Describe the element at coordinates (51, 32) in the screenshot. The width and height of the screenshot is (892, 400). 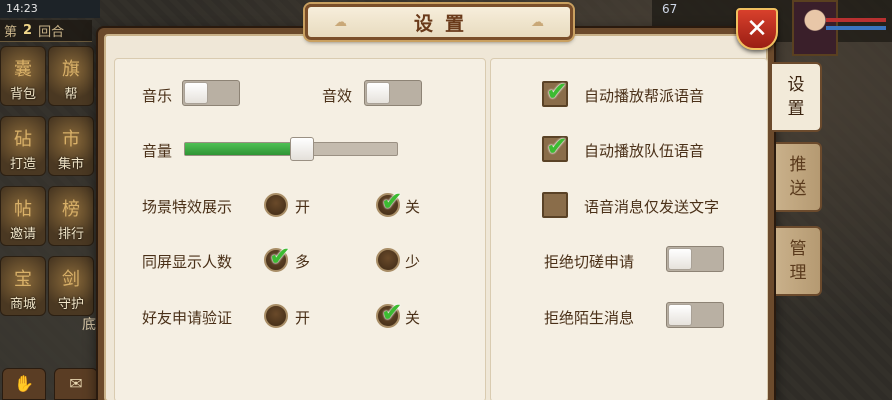
I see `round-suffix: 回合` at that location.